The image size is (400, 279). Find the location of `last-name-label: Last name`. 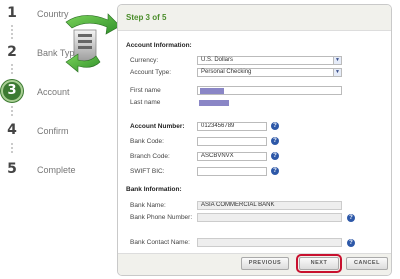

last-name-label: Last name is located at coordinates (145, 102).